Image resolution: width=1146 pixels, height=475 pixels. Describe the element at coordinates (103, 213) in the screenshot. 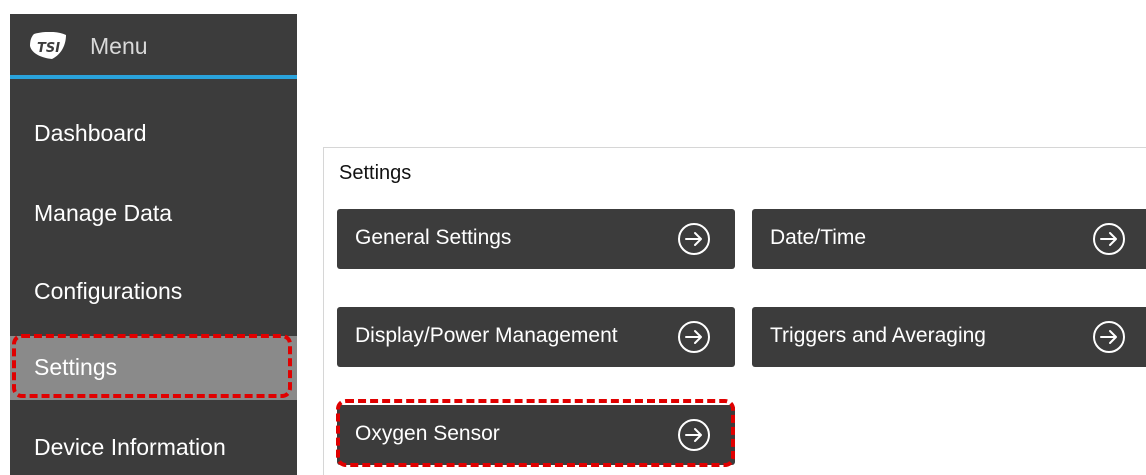

I see `sidebar-item-label: Manage Data` at that location.